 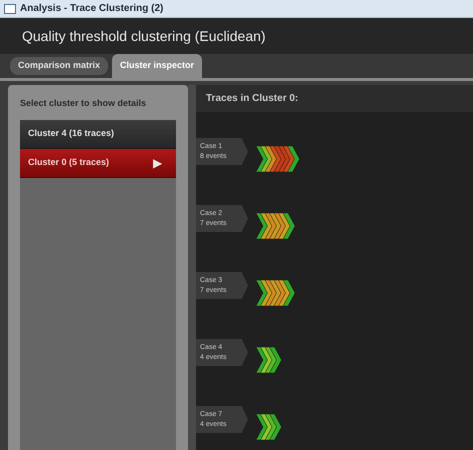 I want to click on selected-marker: ▶, so click(x=157, y=163).